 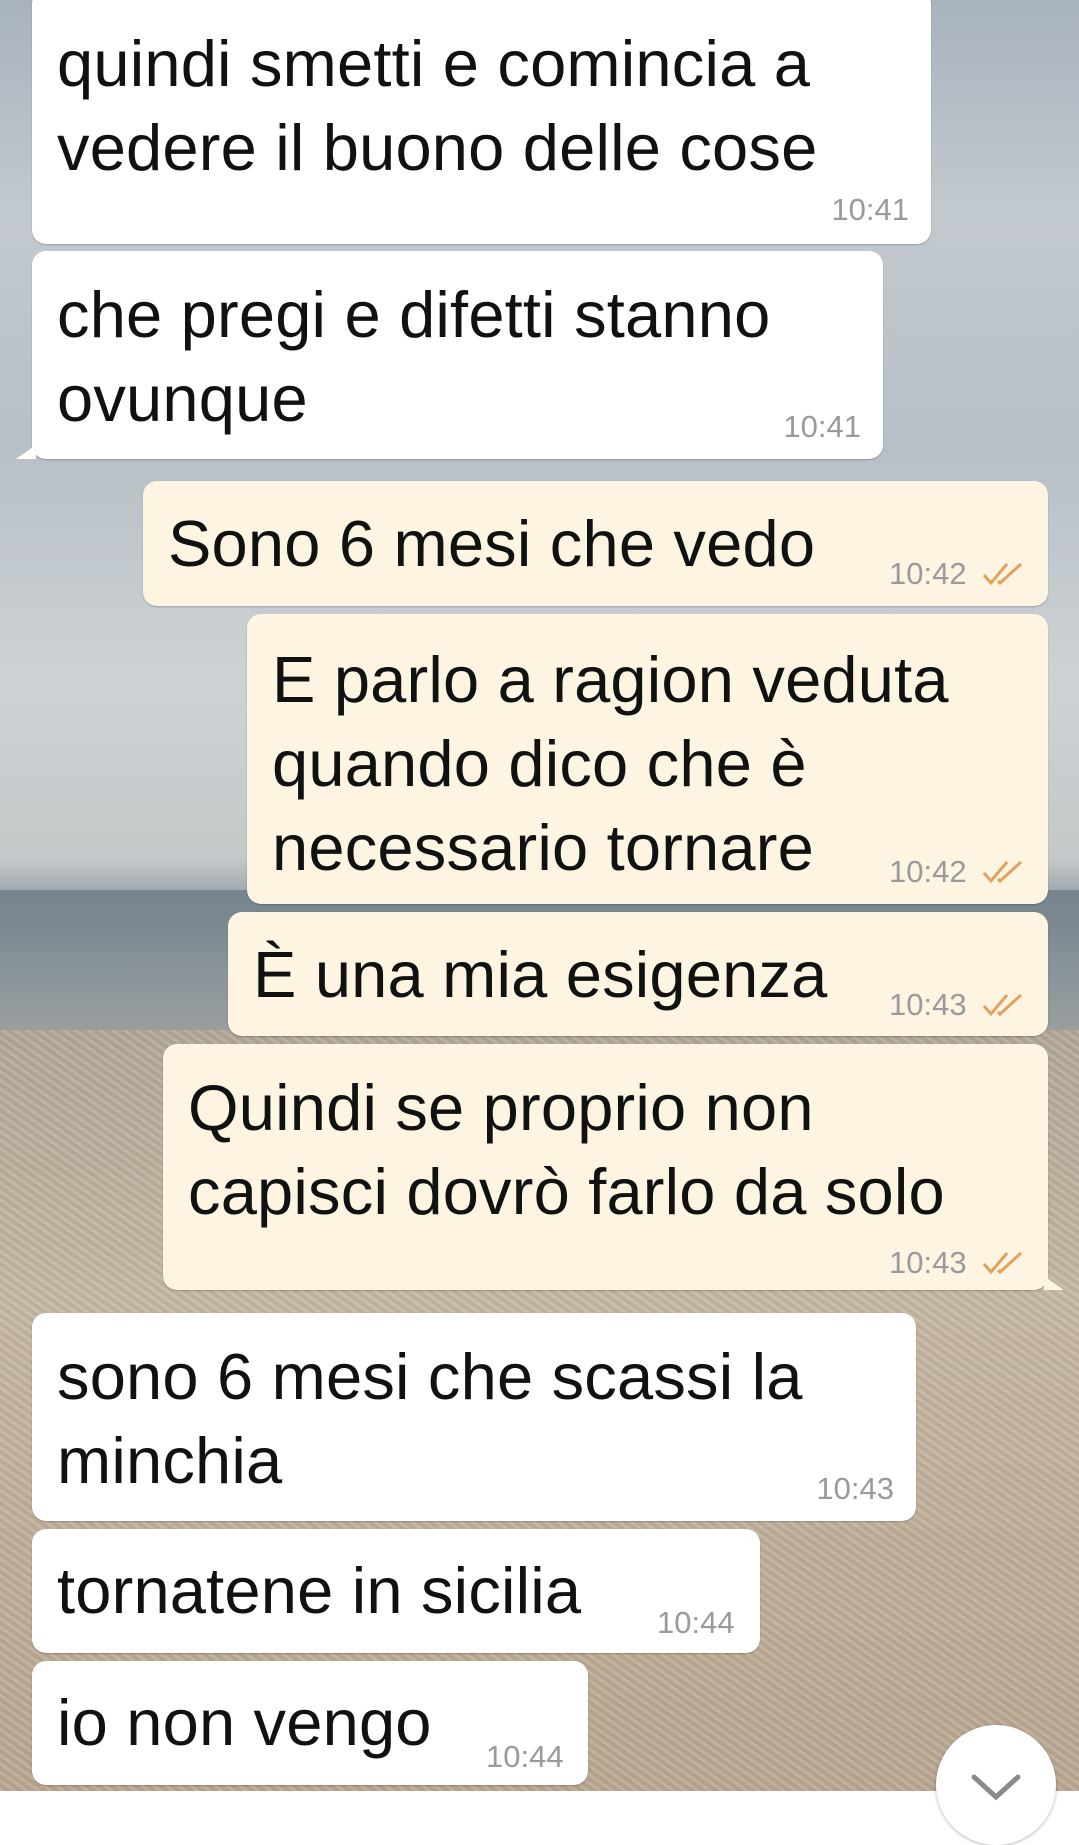 What do you see at coordinates (244, 1722) in the screenshot?
I see `message-text: io non vengo` at bounding box center [244, 1722].